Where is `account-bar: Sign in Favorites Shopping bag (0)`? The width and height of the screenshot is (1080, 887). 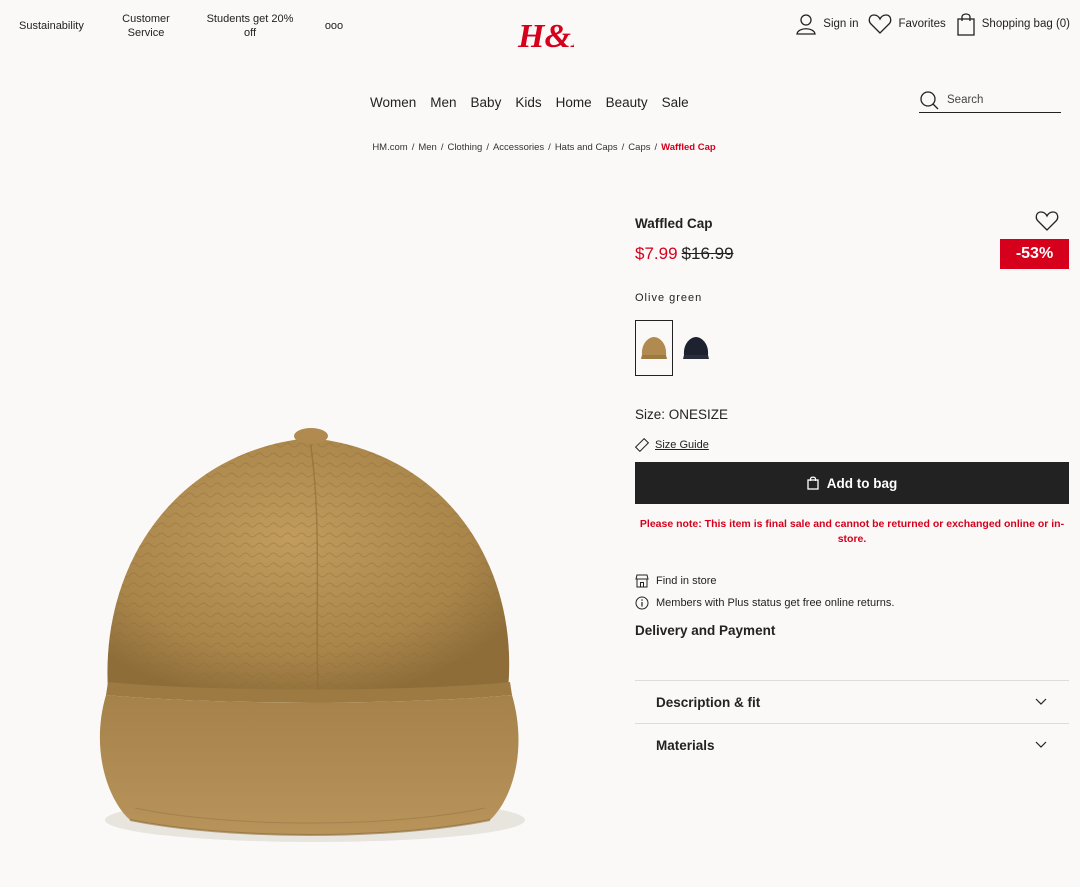
account-bar: Sign in Favorites Shopping bag (0) is located at coordinates (927, 24).